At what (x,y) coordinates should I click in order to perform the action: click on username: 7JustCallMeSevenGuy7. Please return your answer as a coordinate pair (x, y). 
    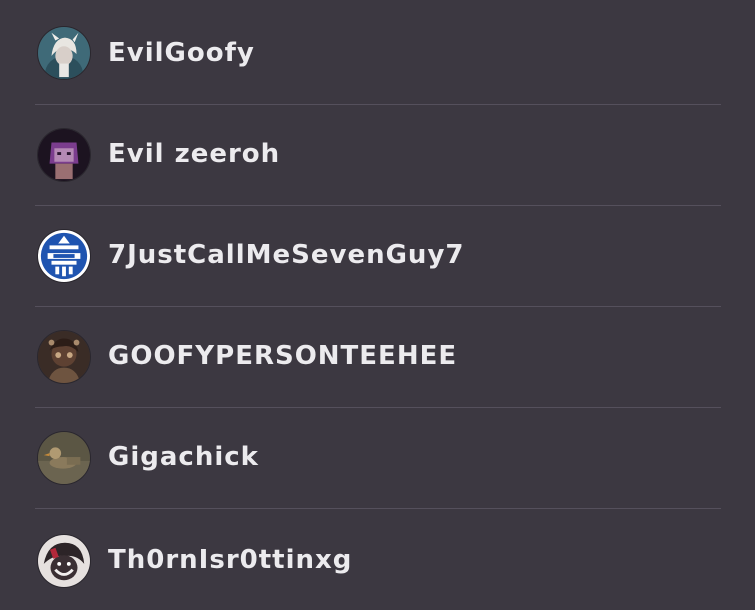
    Looking at the image, I should click on (286, 255).